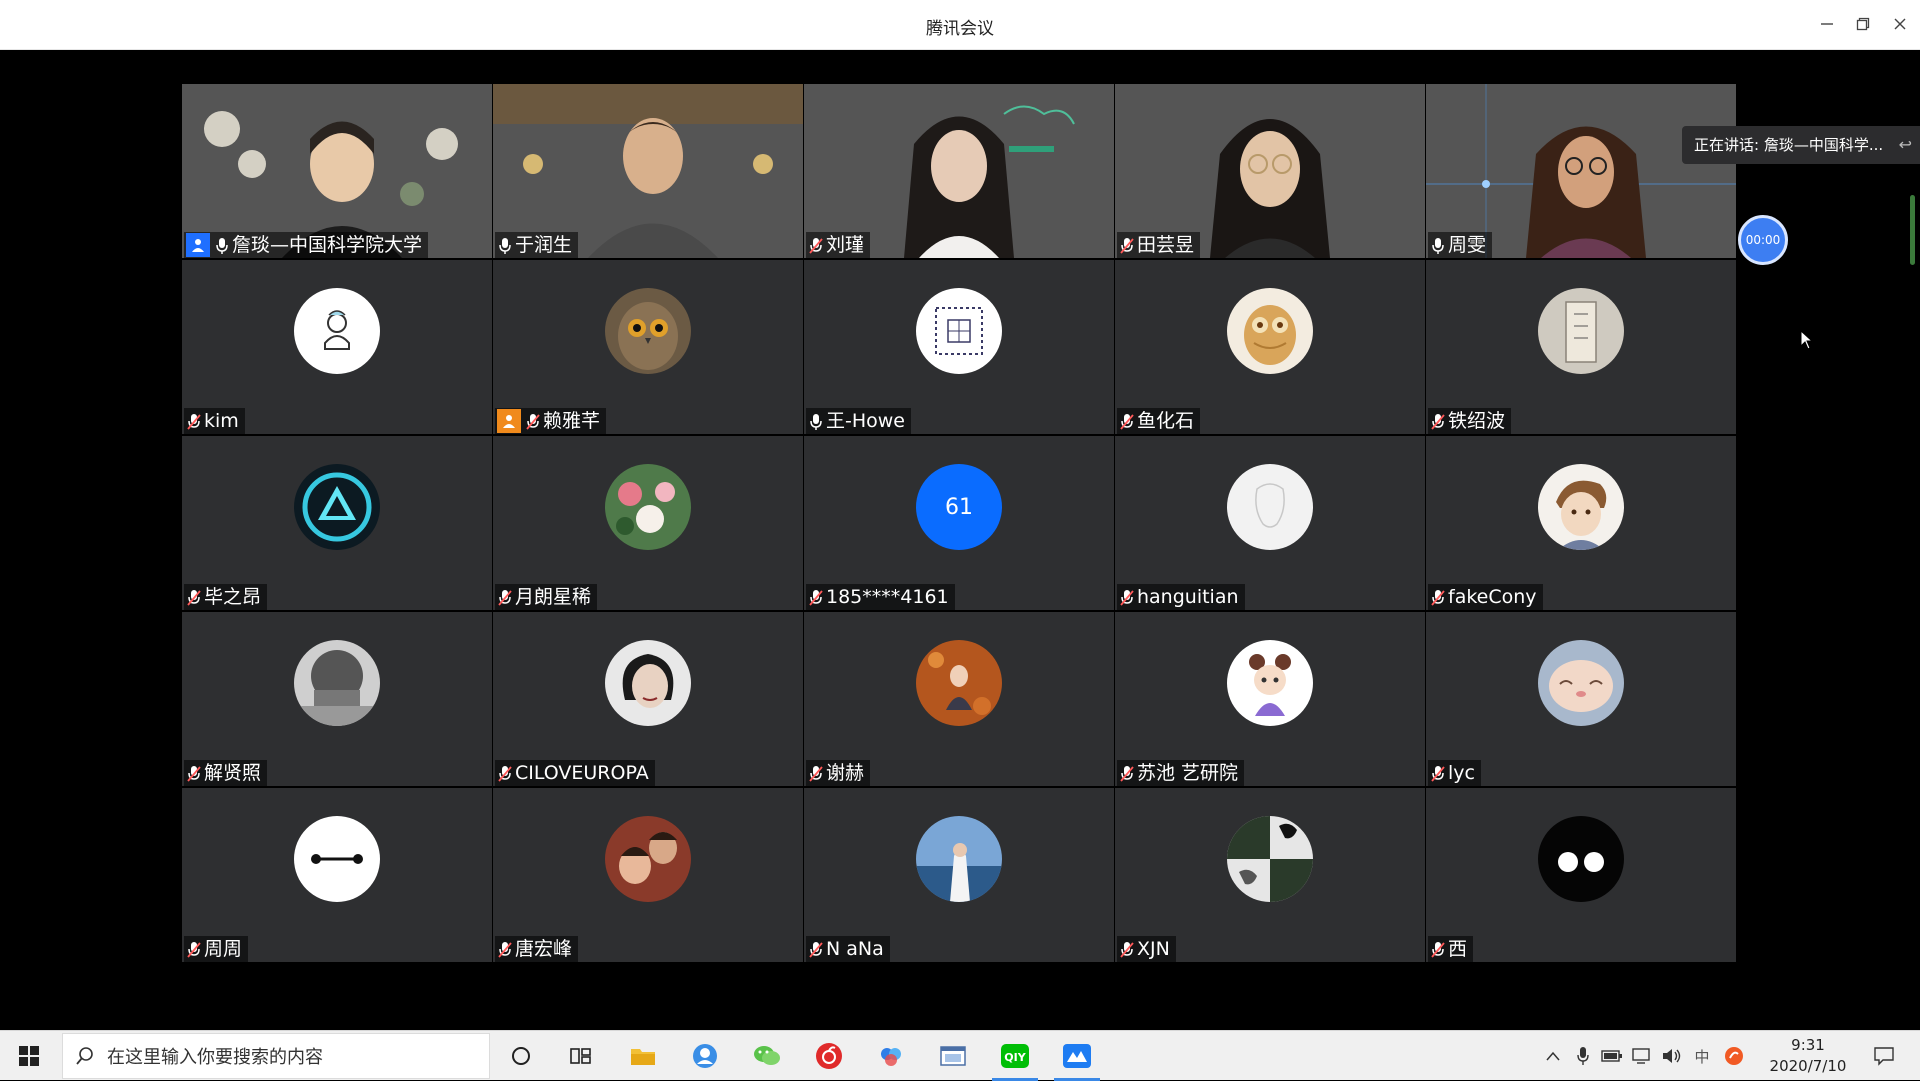 This screenshot has width=1920, height=1081. What do you see at coordinates (959, 523) in the screenshot?
I see `participant-tile: 61 185****4161` at bounding box center [959, 523].